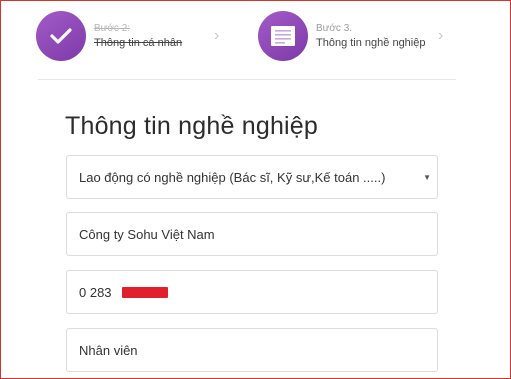  Describe the element at coordinates (252, 234) in the screenshot. I see `company-field: Công ty Sohu Việt Nam` at that location.